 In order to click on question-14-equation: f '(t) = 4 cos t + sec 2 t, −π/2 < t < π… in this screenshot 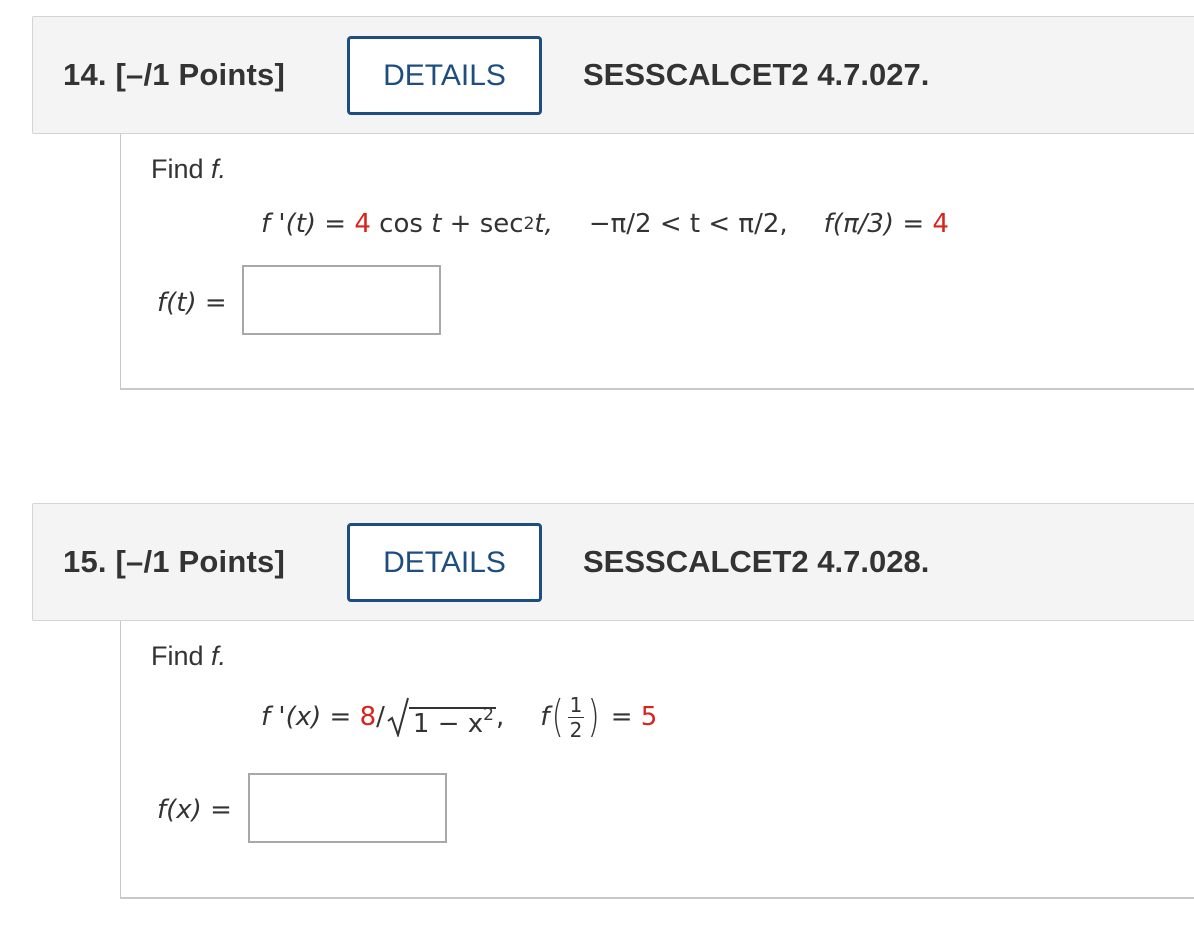, I will do `click(605, 224)`.